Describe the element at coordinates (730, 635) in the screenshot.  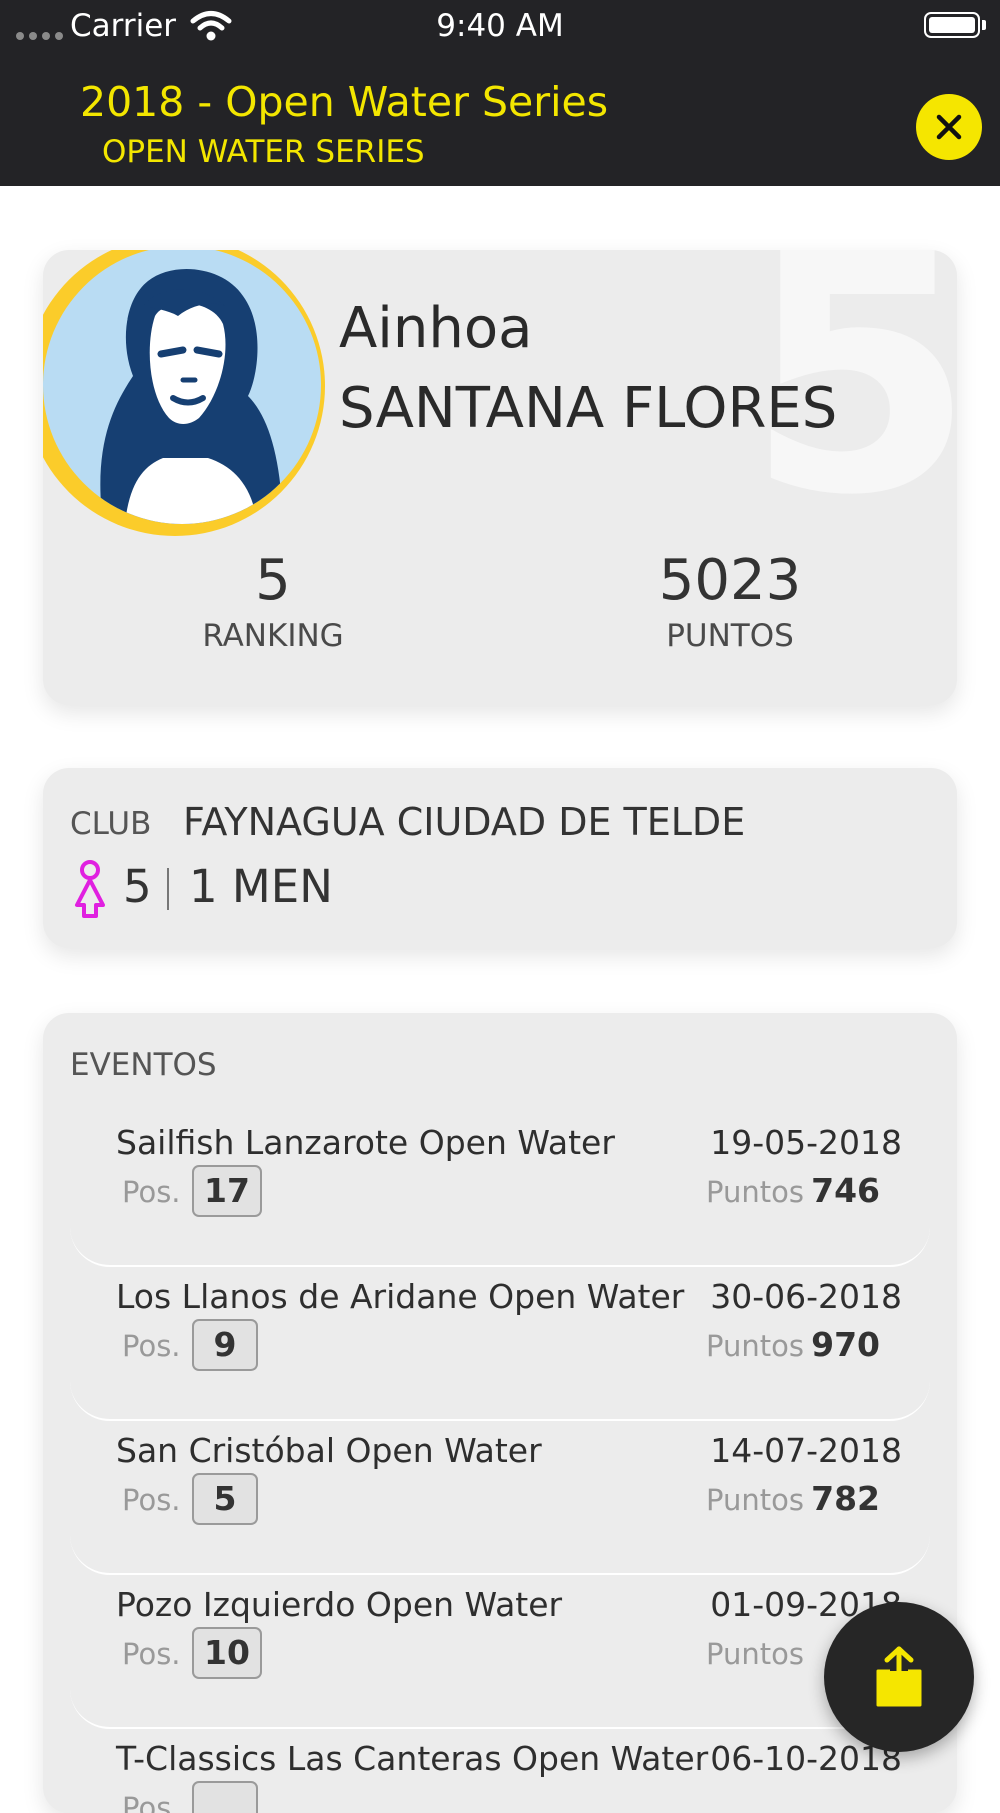
I see `points-label: PUNTOS` at that location.